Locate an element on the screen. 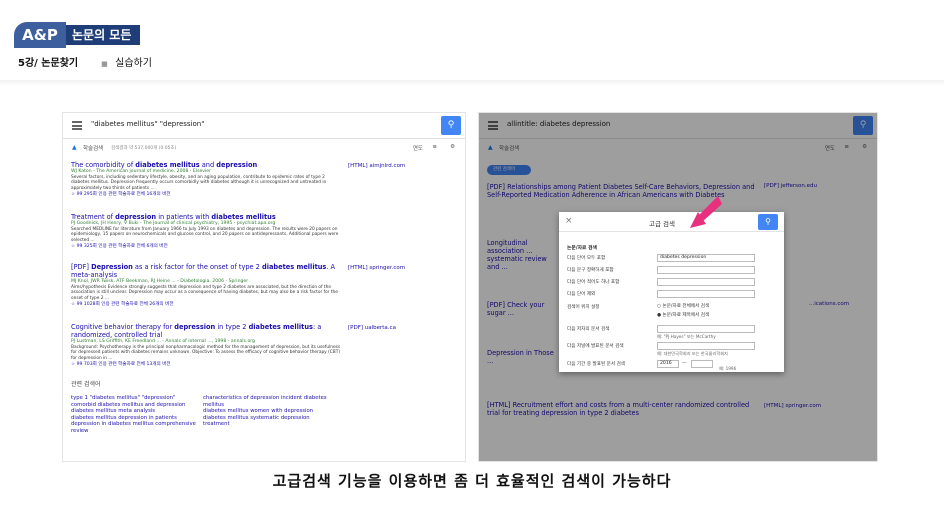 Image resolution: width=944 pixels, height=511 pixels. sublesson-label: 실습하기 is located at coordinates (133, 63).